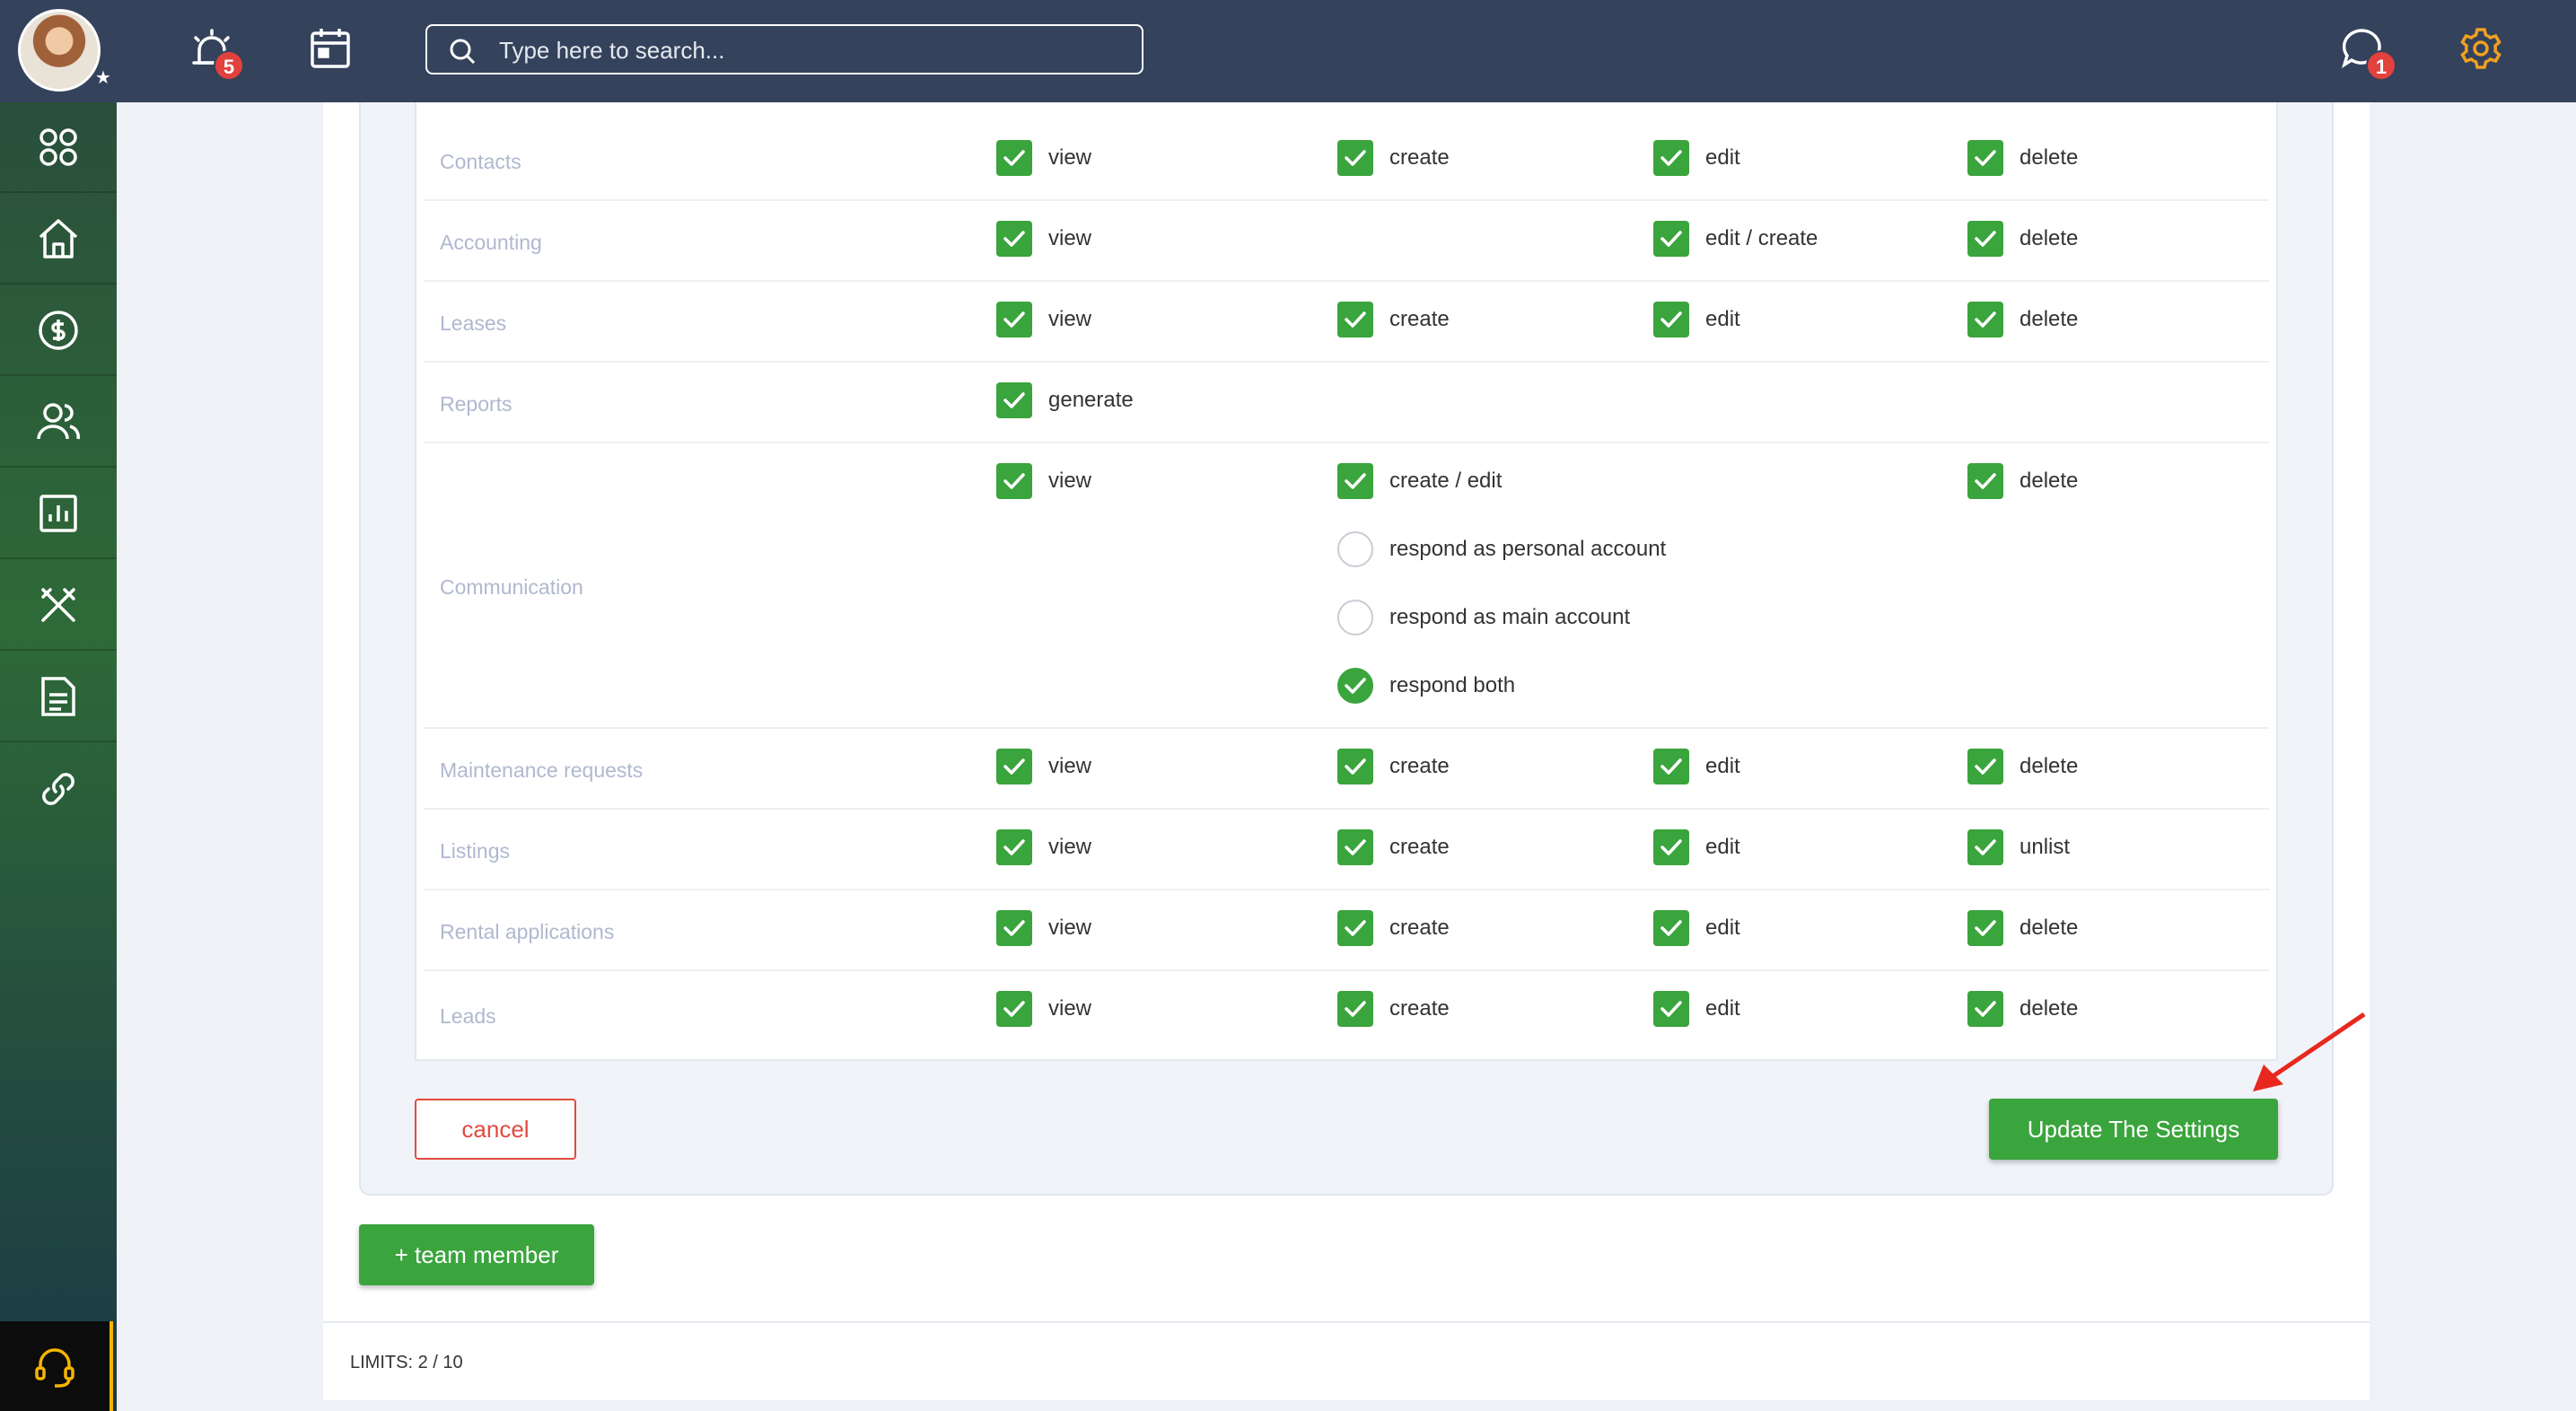 The height and width of the screenshot is (1411, 2576). I want to click on permission-label: unlist, so click(2045, 847).